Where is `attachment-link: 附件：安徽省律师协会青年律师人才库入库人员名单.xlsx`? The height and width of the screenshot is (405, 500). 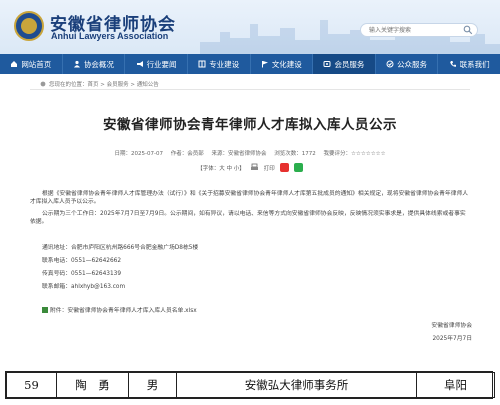 attachment-link: 附件：安徽省律师协会青年律师人才库入库人员名单.xlsx is located at coordinates (119, 309).